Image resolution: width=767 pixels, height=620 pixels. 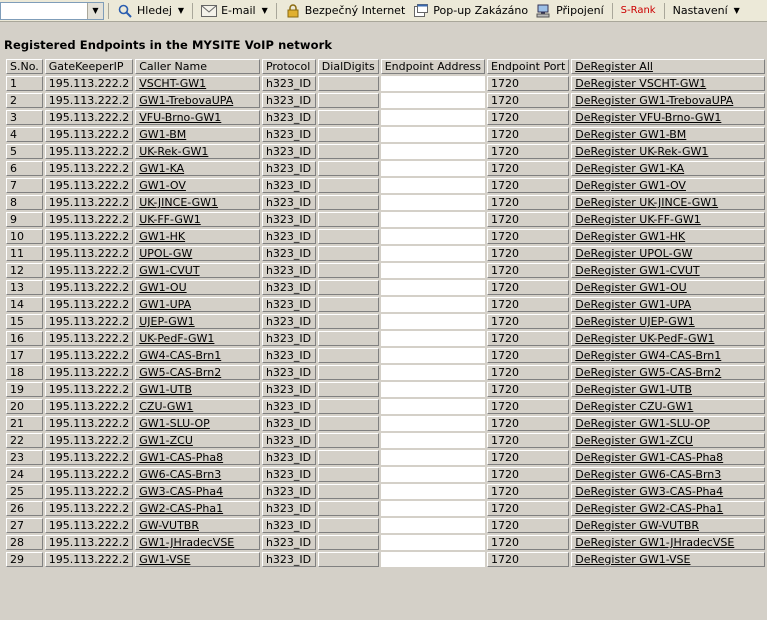 I want to click on settings-button: Nastavení ▼, so click(x=706, y=11).